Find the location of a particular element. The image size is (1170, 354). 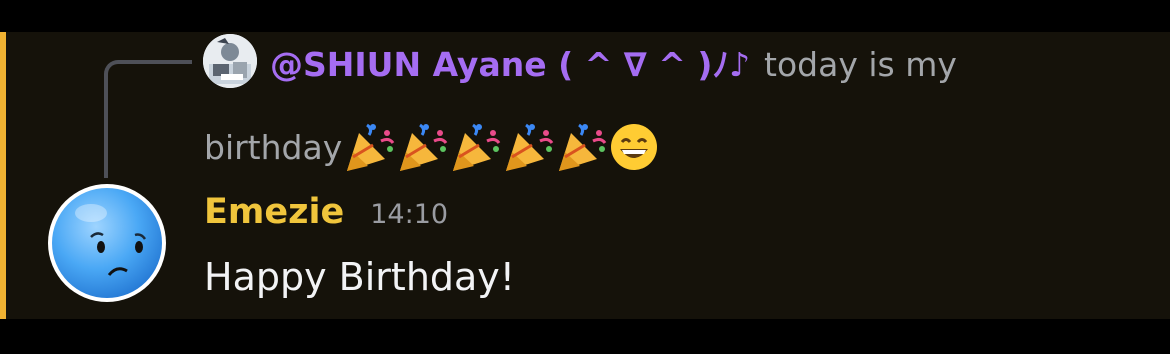

replied-message-preview-continued: birthday is located at coordinates (432, 147).